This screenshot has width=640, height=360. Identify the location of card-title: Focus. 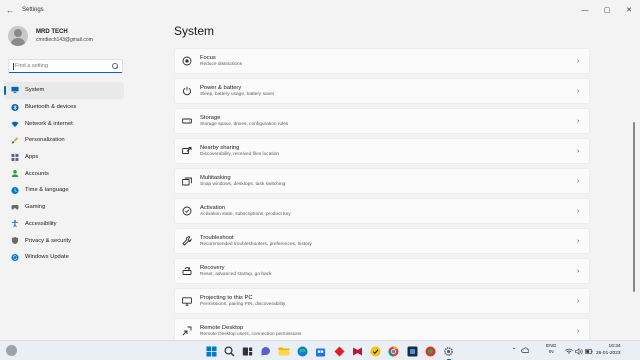
(208, 57).